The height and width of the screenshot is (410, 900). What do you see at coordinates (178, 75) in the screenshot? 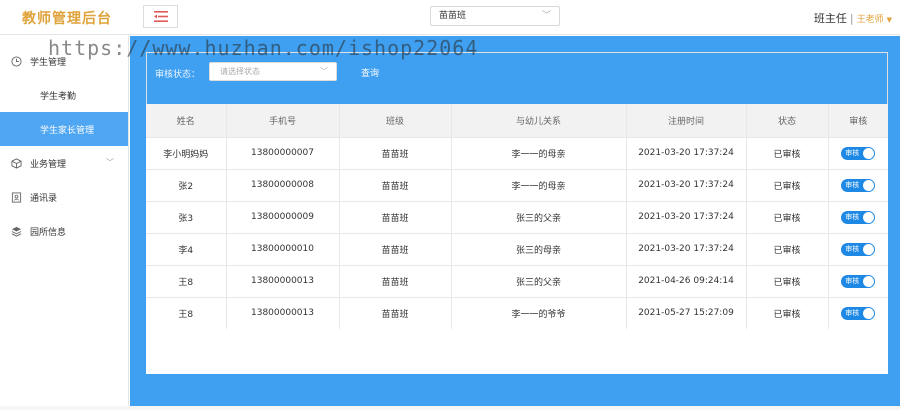
I see `review-status-label: 审核状态：` at bounding box center [178, 75].